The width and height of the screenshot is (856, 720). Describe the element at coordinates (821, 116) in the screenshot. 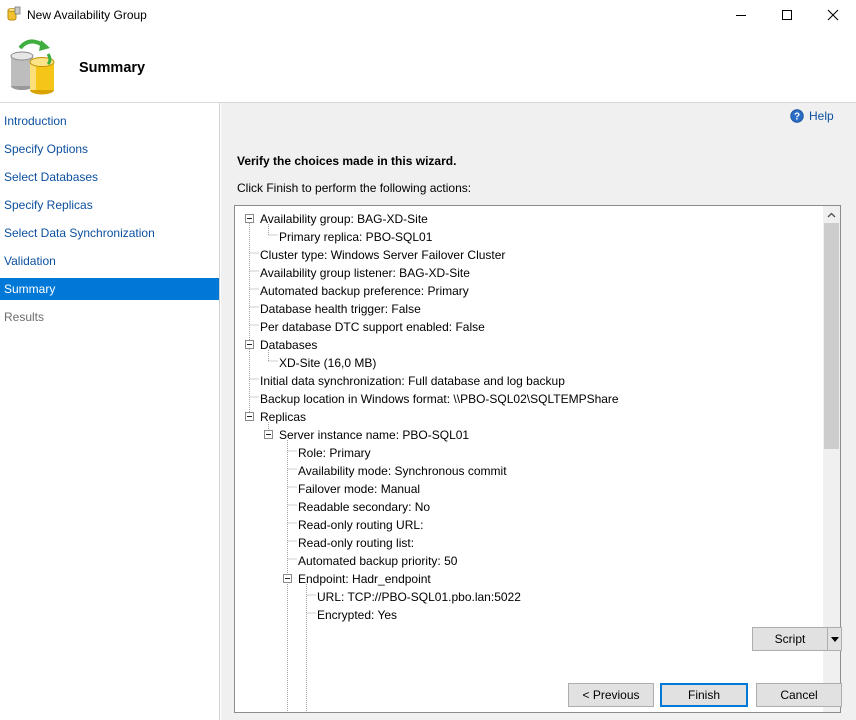

I see `help-label: Help` at that location.